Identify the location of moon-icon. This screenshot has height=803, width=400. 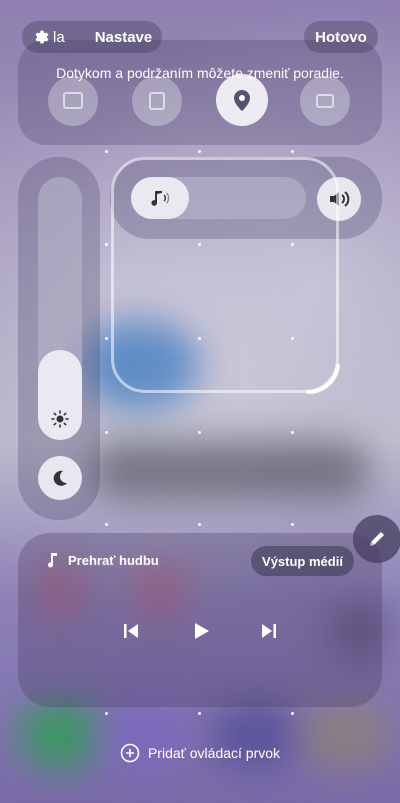
(60, 478).